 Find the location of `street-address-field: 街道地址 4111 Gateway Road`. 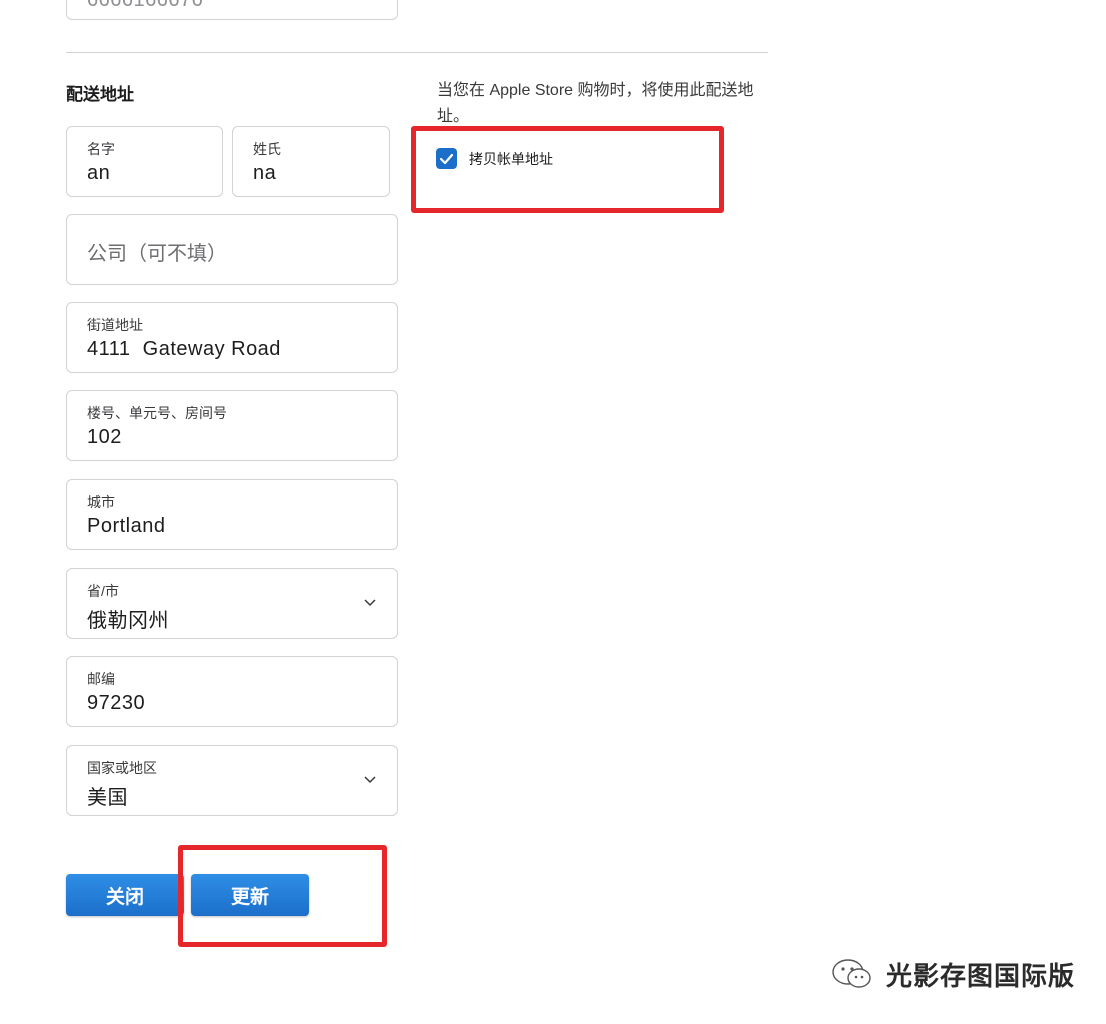

street-address-field: 街道地址 4111 Gateway Road is located at coordinates (232, 337).